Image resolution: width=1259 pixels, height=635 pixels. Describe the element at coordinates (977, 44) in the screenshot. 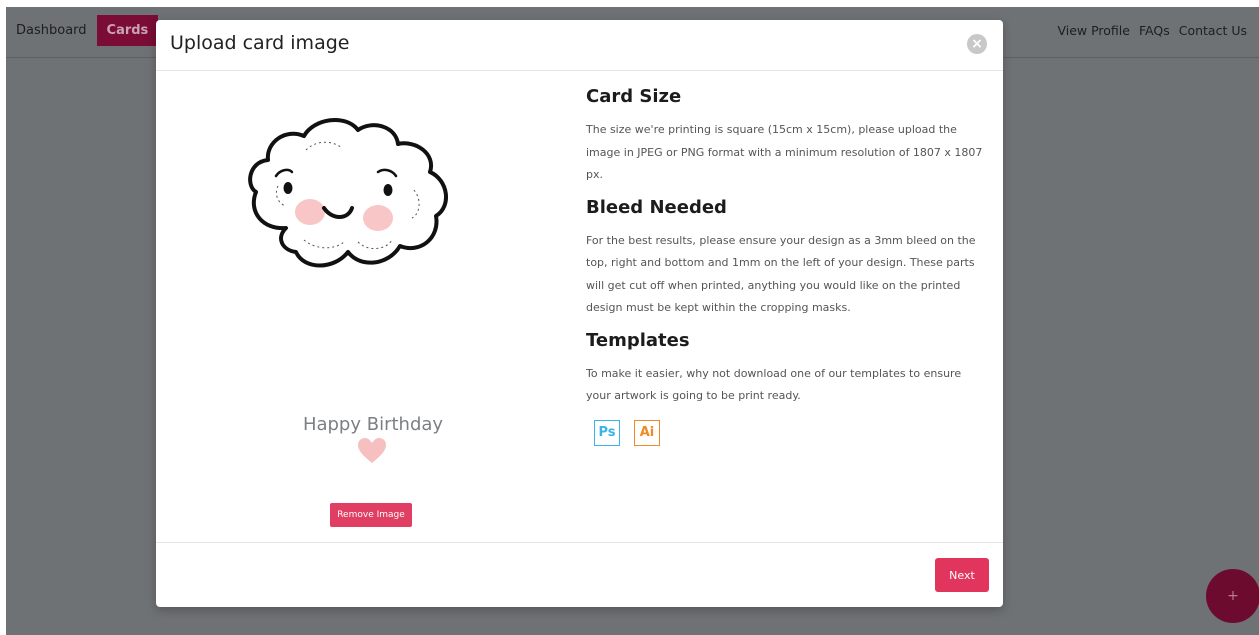

I see `close-icon: ×` at that location.